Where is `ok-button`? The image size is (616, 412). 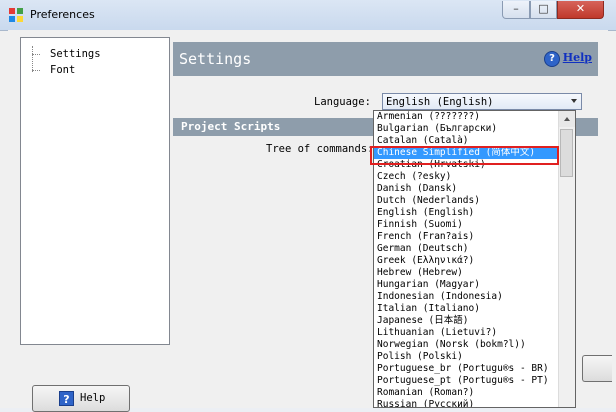
ok-button is located at coordinates (597, 368).